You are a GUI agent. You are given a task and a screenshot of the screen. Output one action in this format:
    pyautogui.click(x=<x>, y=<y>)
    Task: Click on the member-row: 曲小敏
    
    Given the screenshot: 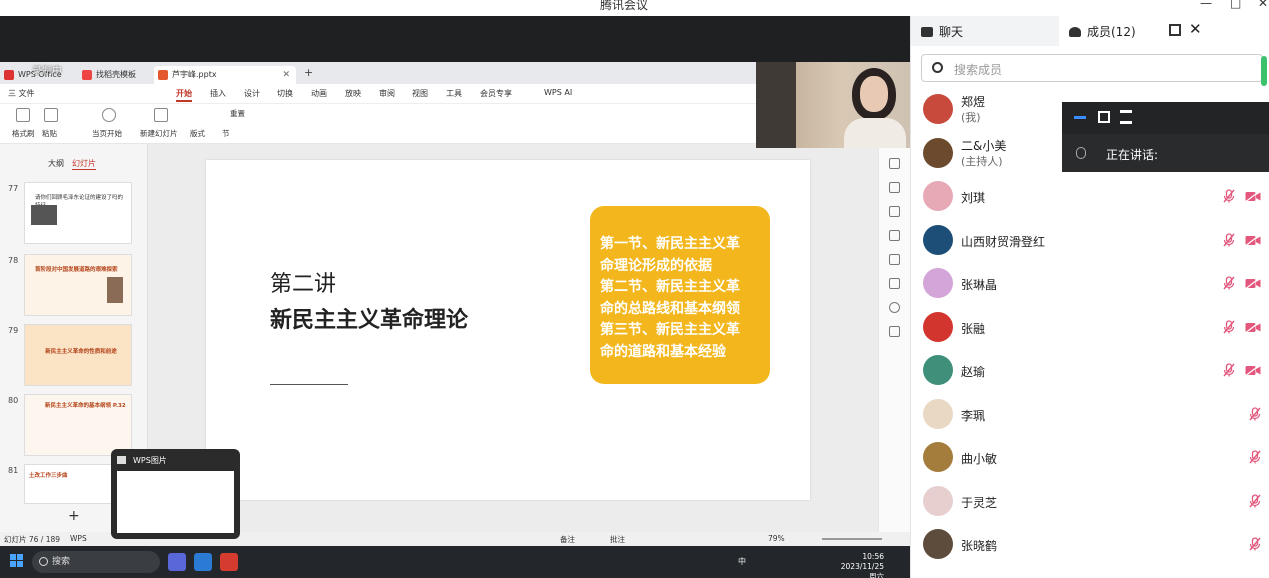 What is the action you would take?
    pyautogui.click(x=1090, y=457)
    